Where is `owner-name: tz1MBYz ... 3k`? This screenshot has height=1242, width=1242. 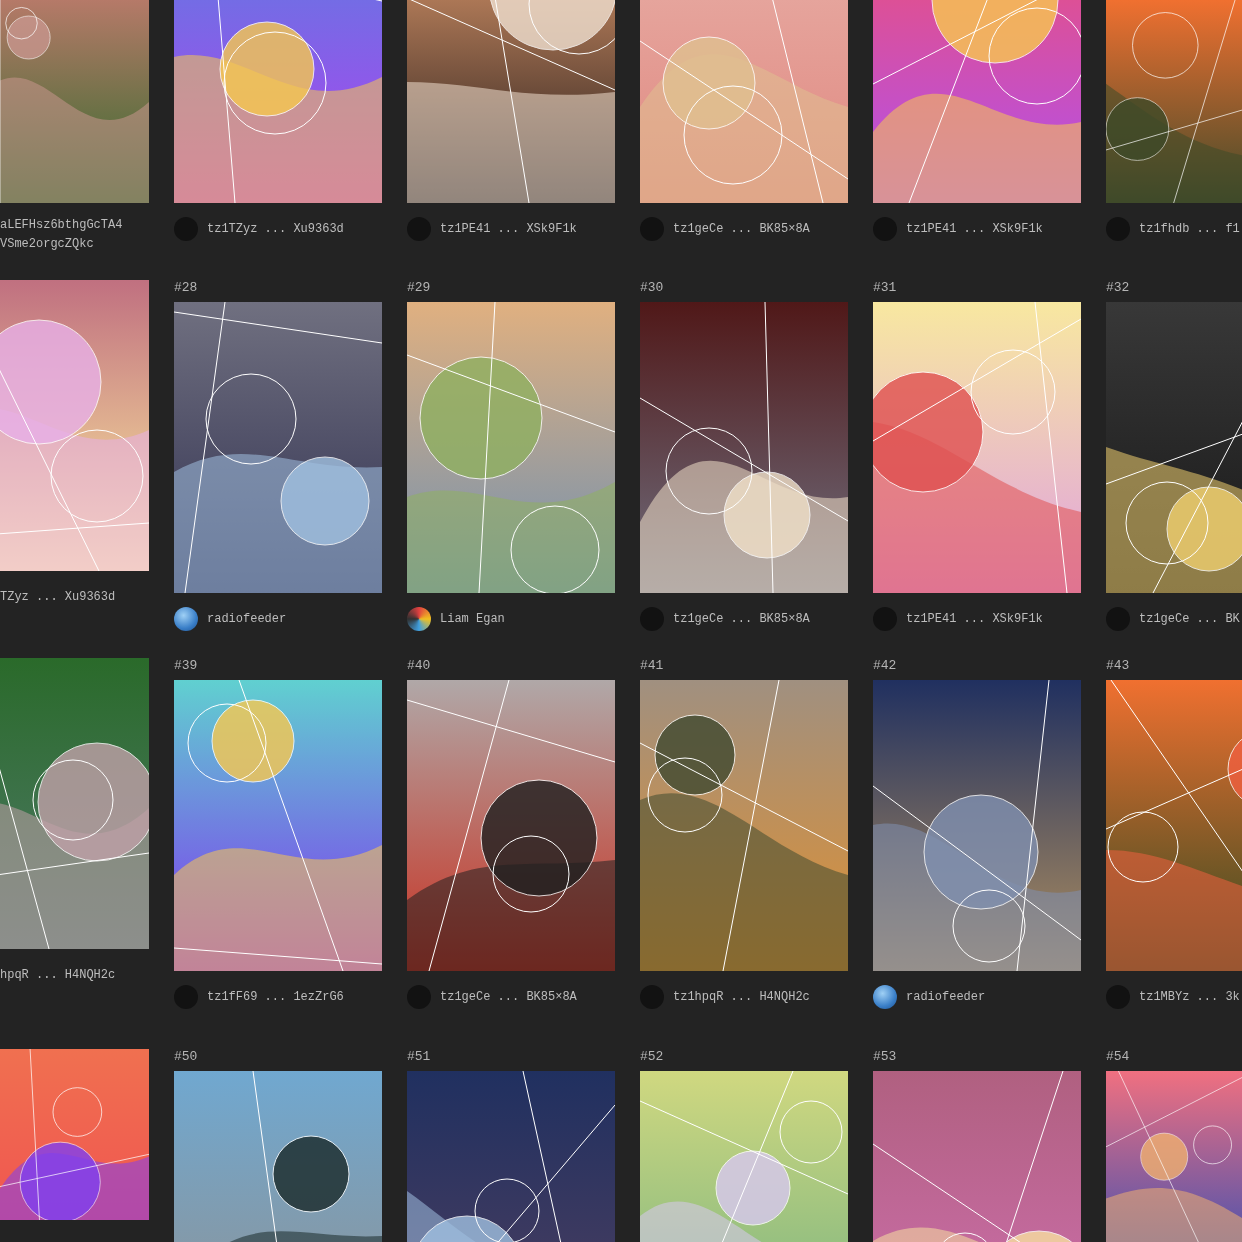 owner-name: tz1MBYz ... 3k is located at coordinates (1189, 997).